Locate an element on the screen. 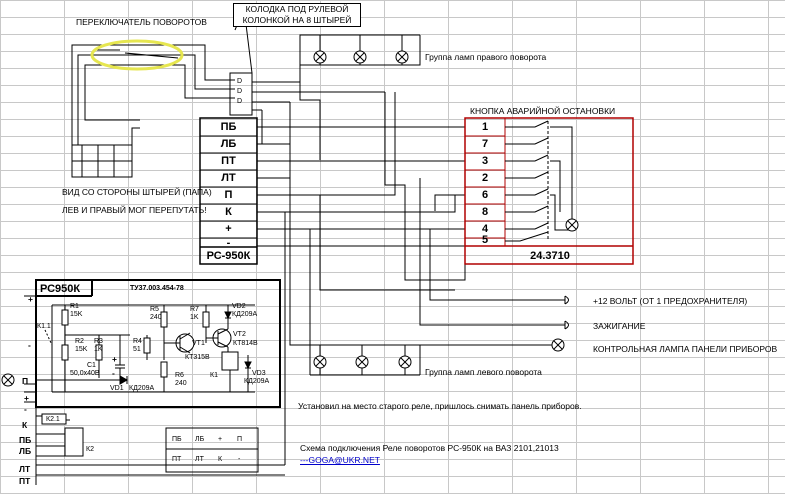 The image size is (785, 494). k1-label: К1 is located at coordinates (214, 375).